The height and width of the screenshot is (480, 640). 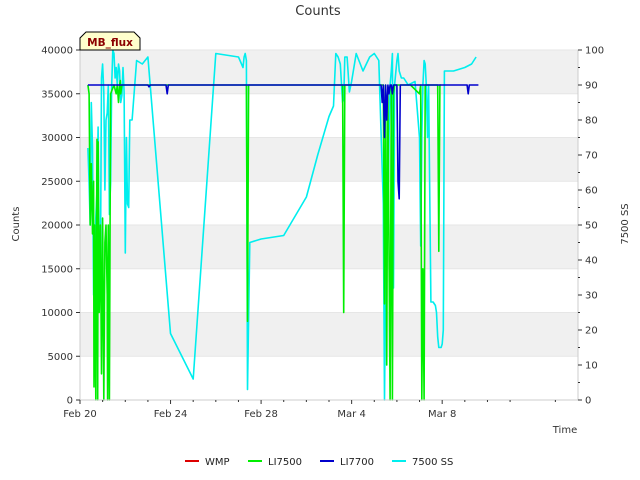 I want to click on y2-tick-label: 40, so click(x=591, y=261).